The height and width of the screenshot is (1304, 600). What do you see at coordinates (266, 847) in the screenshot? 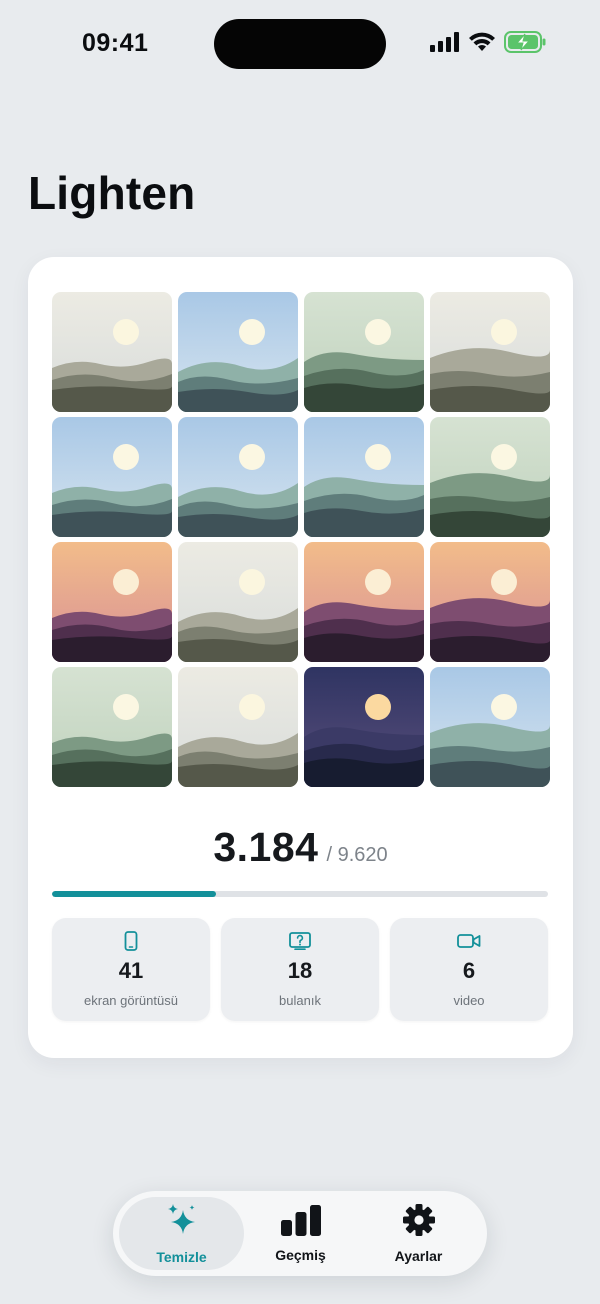
I see `remaining-count: 3.184` at bounding box center [266, 847].